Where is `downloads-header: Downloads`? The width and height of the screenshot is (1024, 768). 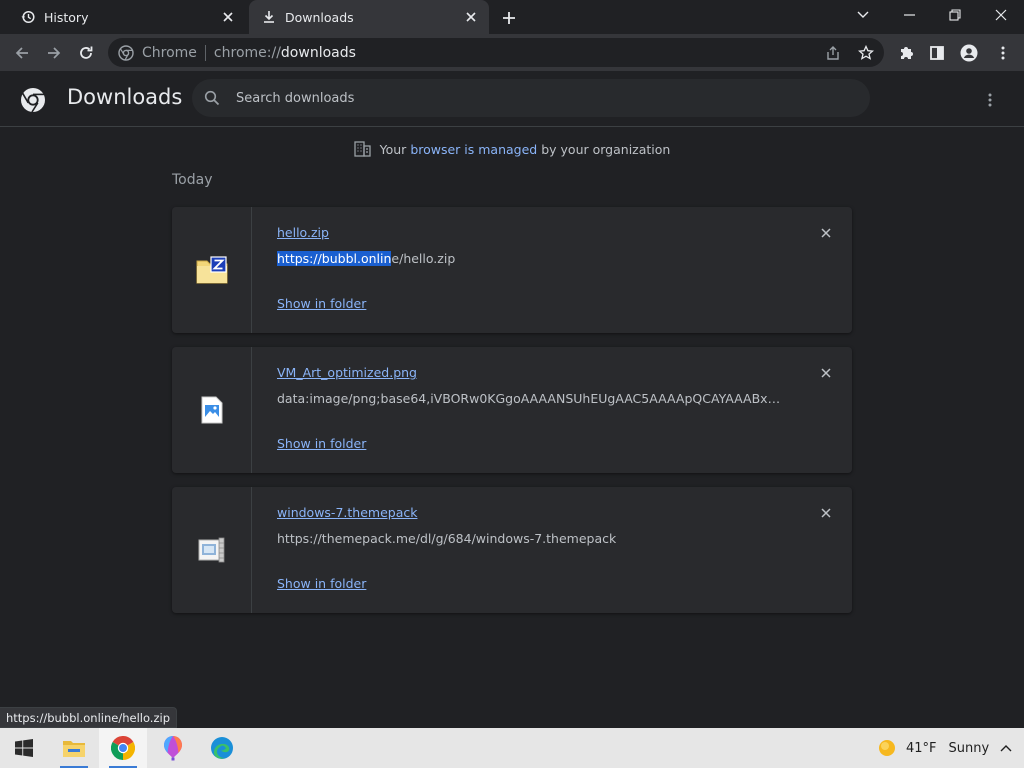
downloads-header: Downloads is located at coordinates (512, 99).